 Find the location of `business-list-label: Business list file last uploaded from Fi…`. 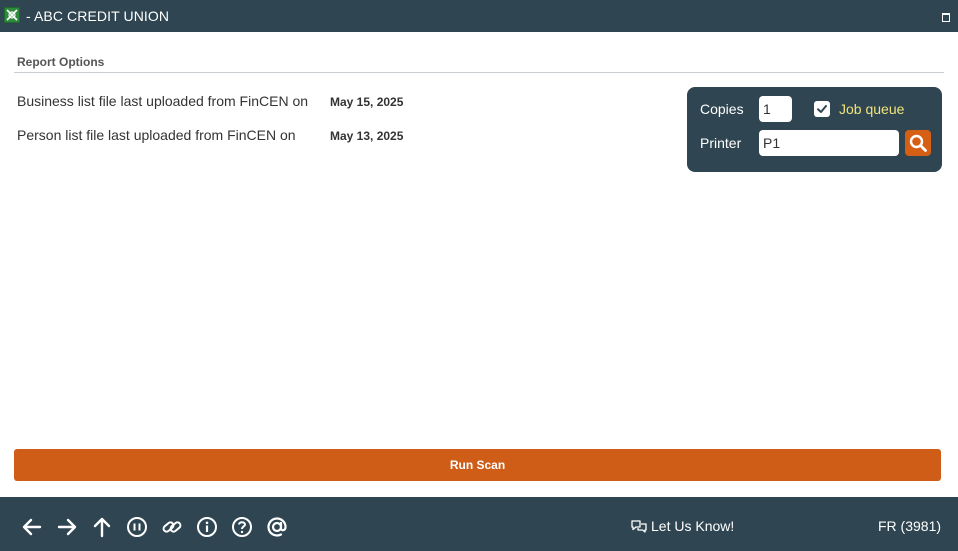

business-list-label: Business list file last uploaded from Fi… is located at coordinates (163, 101).